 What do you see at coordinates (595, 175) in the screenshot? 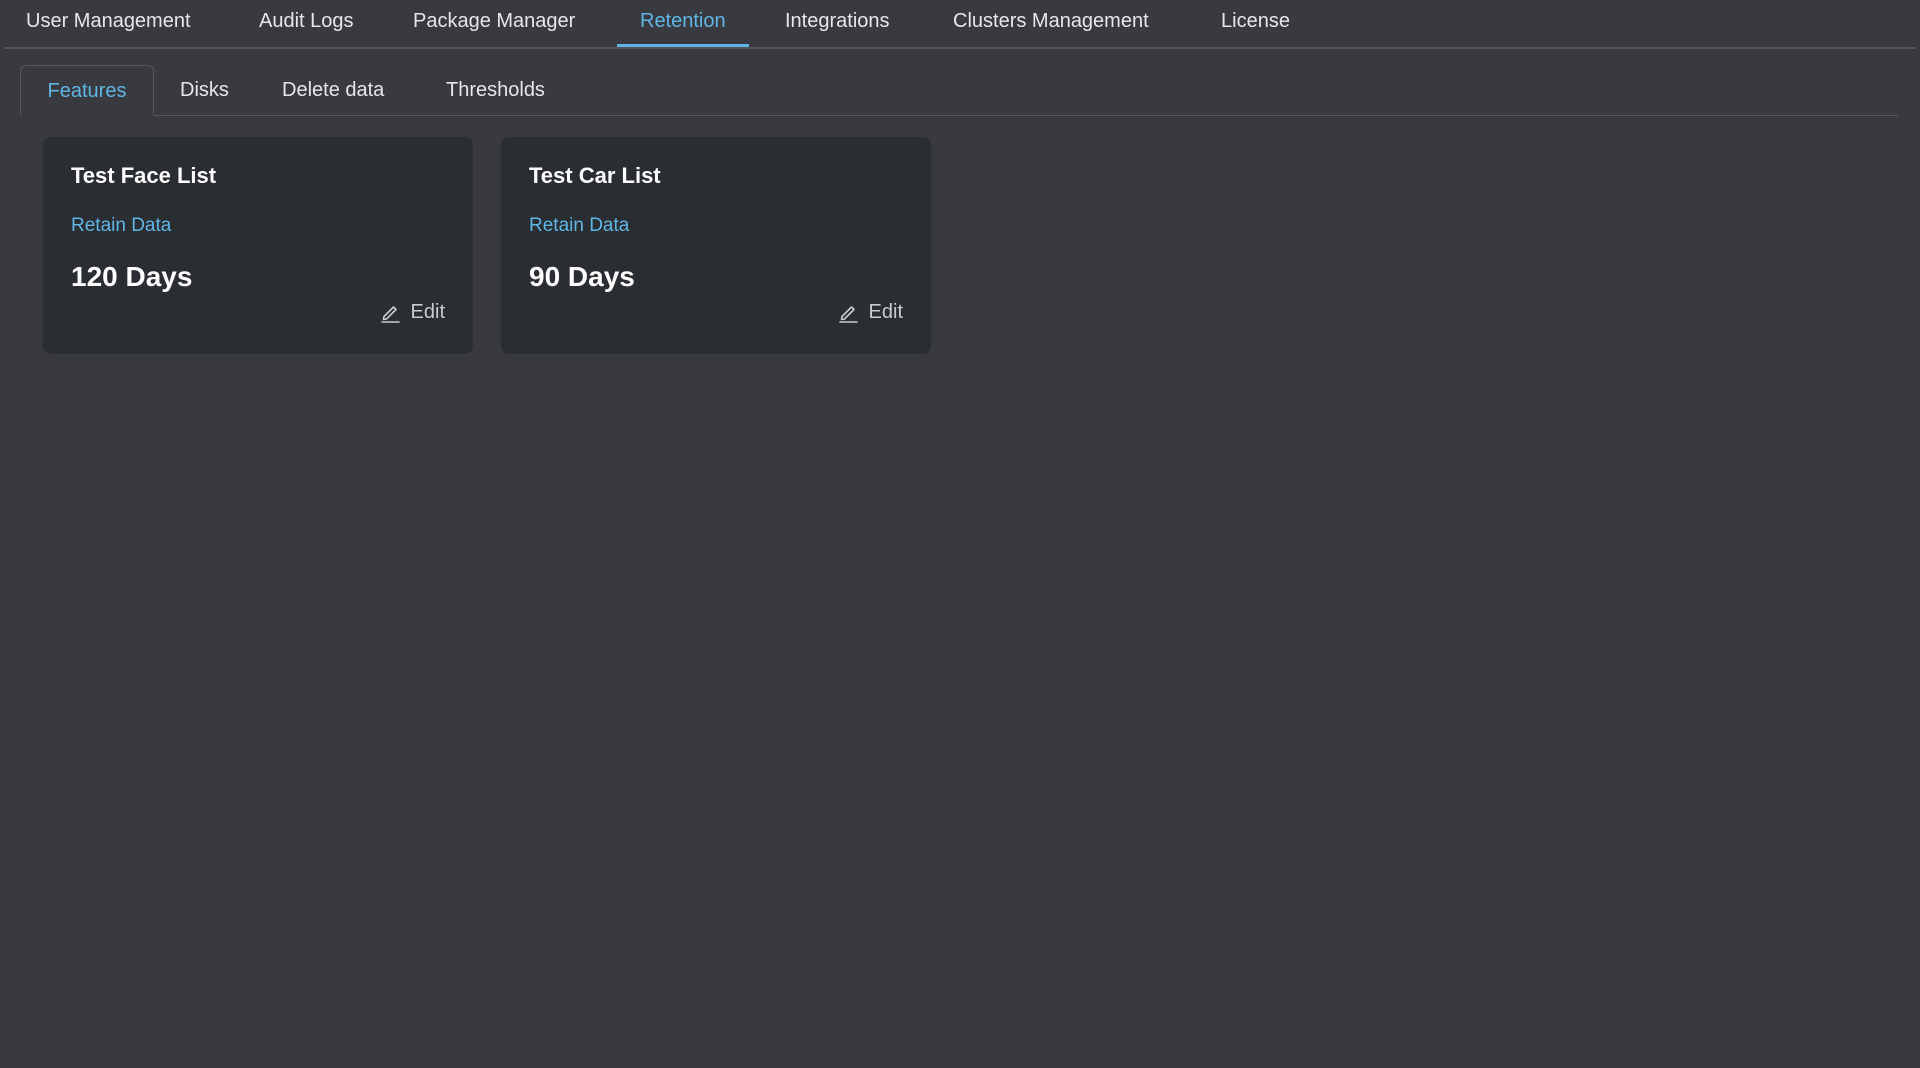
I see `card-title: Test Car List` at bounding box center [595, 175].